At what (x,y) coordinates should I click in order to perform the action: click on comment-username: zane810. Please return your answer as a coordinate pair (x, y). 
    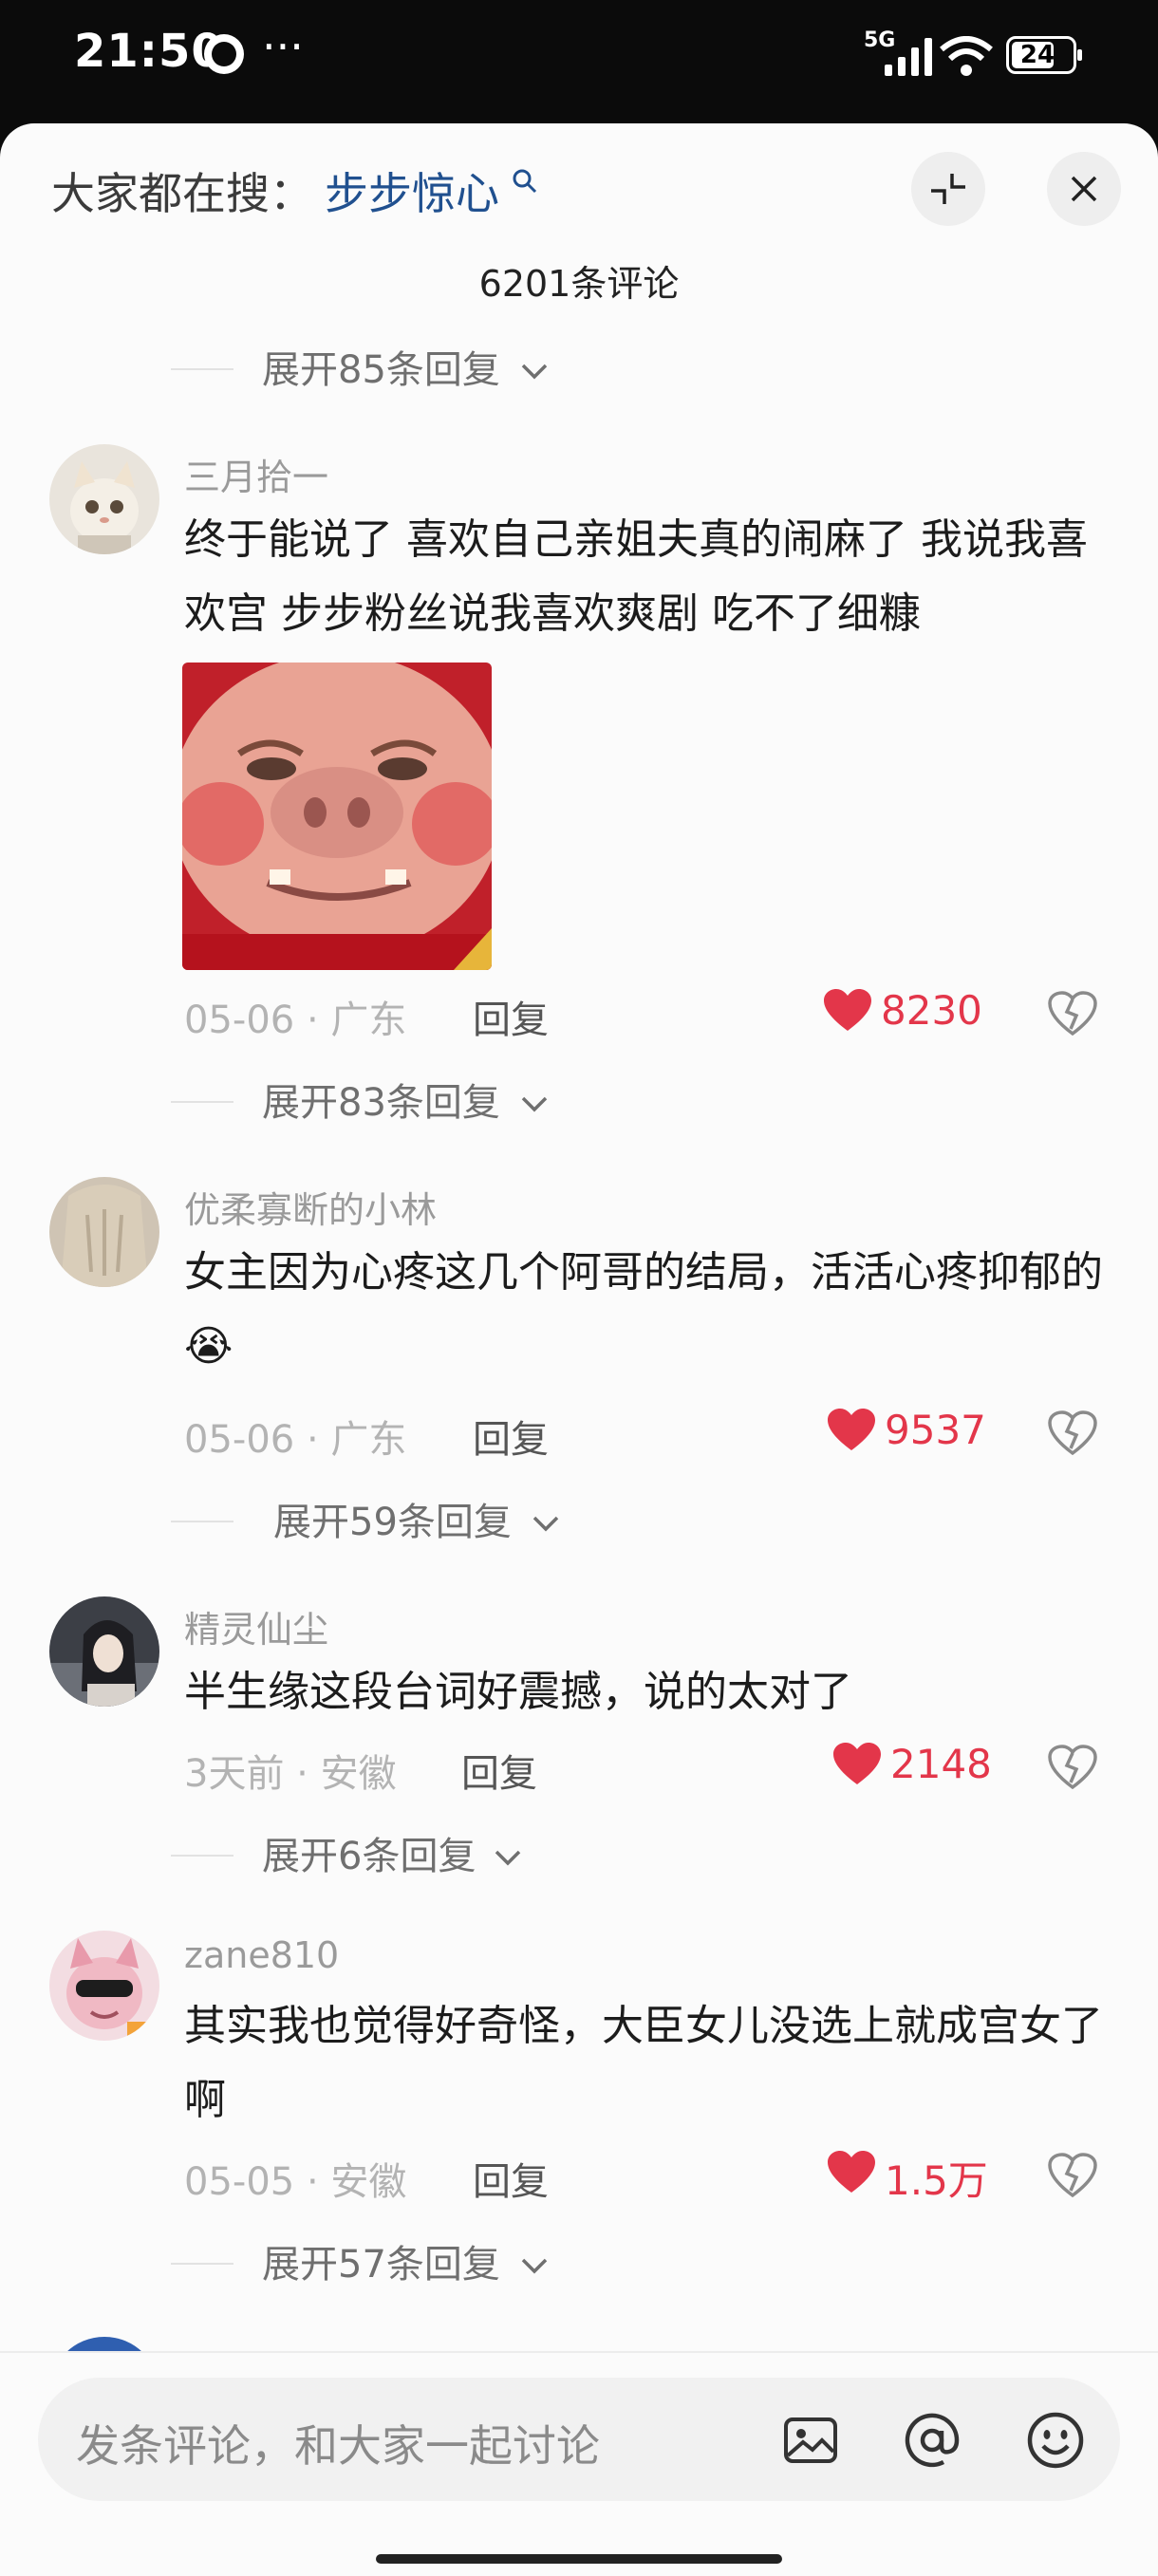
    Looking at the image, I should click on (261, 1955).